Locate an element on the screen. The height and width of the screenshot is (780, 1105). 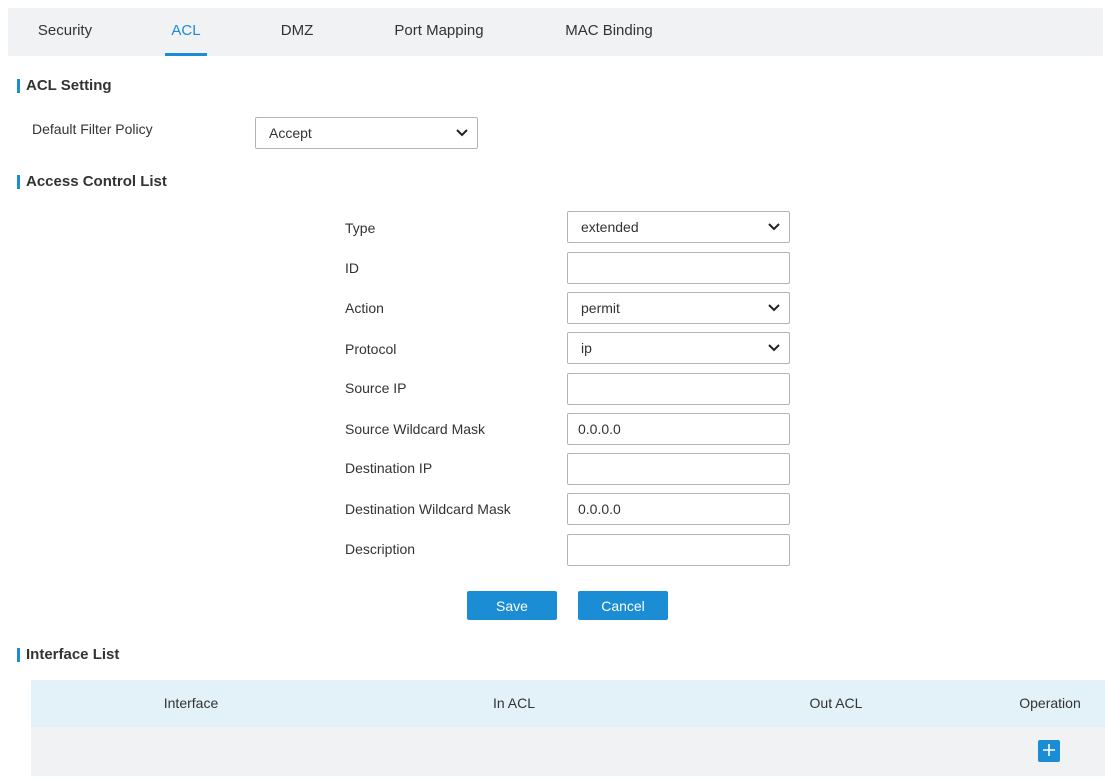
tab-label: Security is located at coordinates (65, 30).